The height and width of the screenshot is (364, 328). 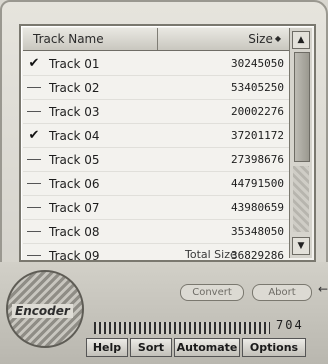 What do you see at coordinates (257, 183) in the screenshot?
I see `track-size-cell: 44791500` at bounding box center [257, 183].